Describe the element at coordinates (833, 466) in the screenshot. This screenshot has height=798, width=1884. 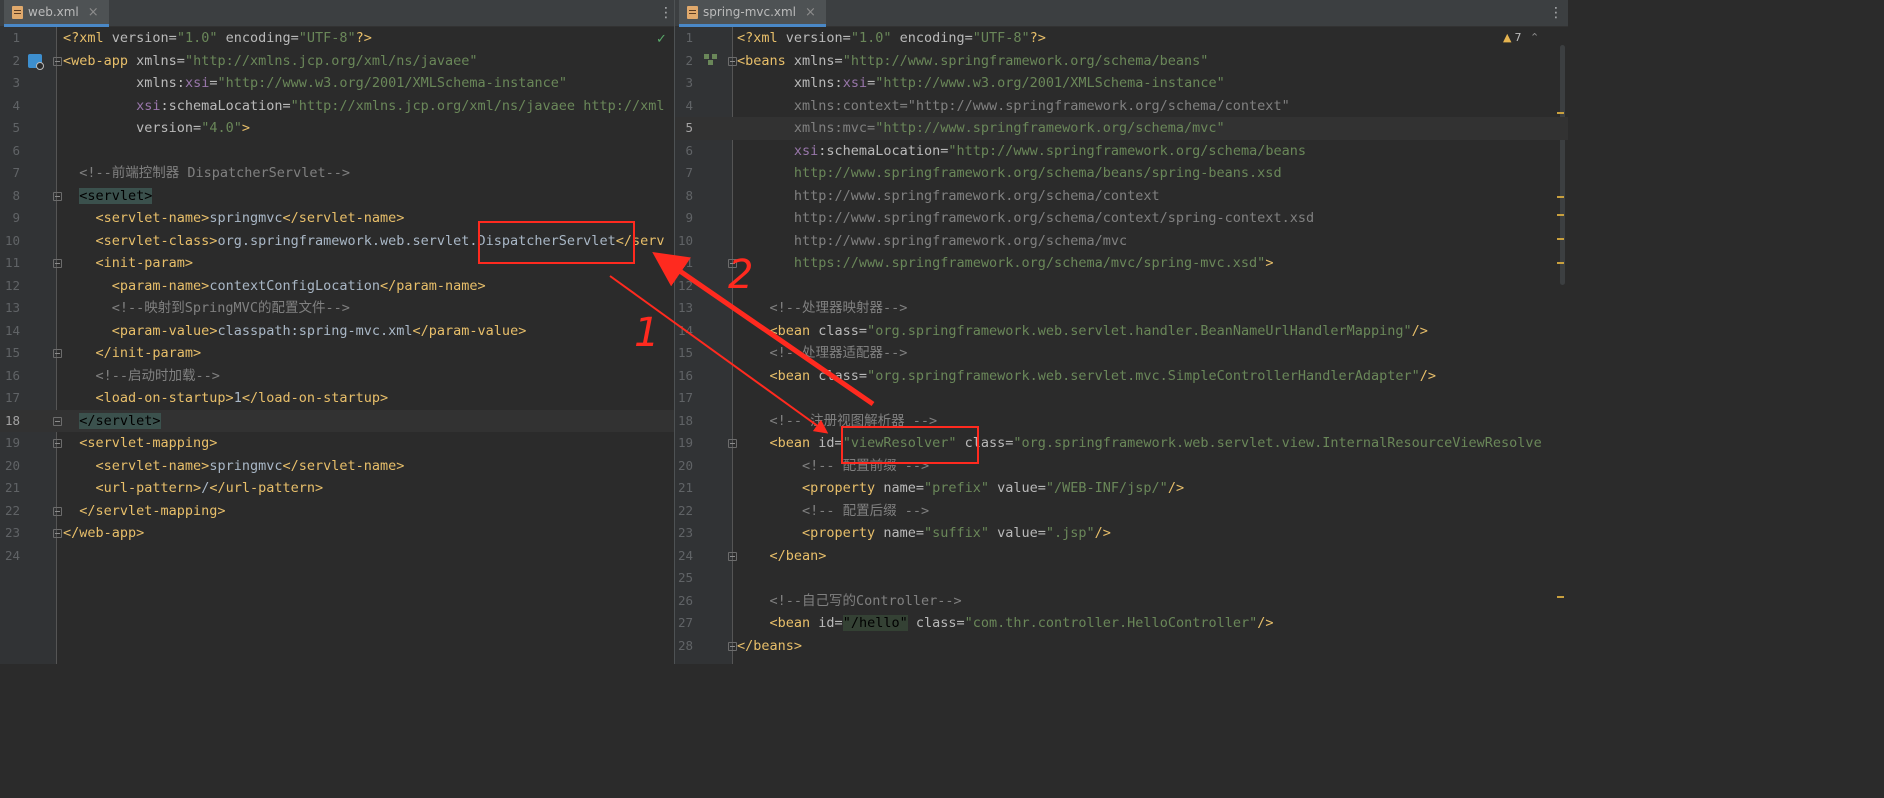
I see `code-text: <!-- 配置前缀 -->` at that location.